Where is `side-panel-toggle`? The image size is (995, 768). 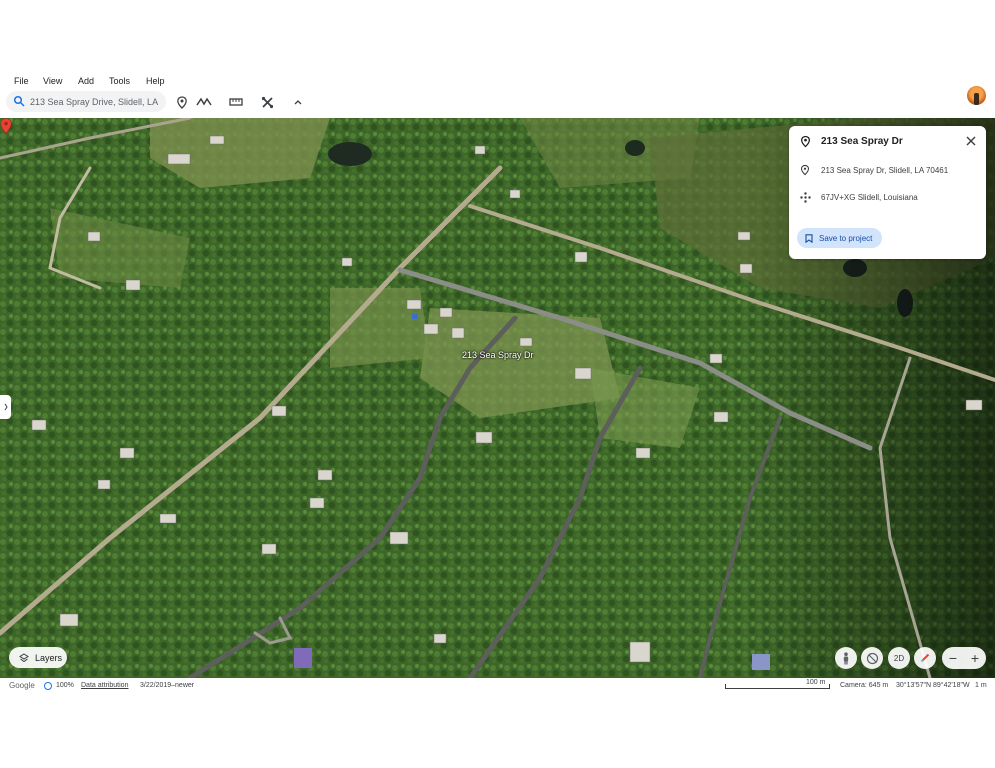
side-panel-toggle is located at coordinates (5, 407).